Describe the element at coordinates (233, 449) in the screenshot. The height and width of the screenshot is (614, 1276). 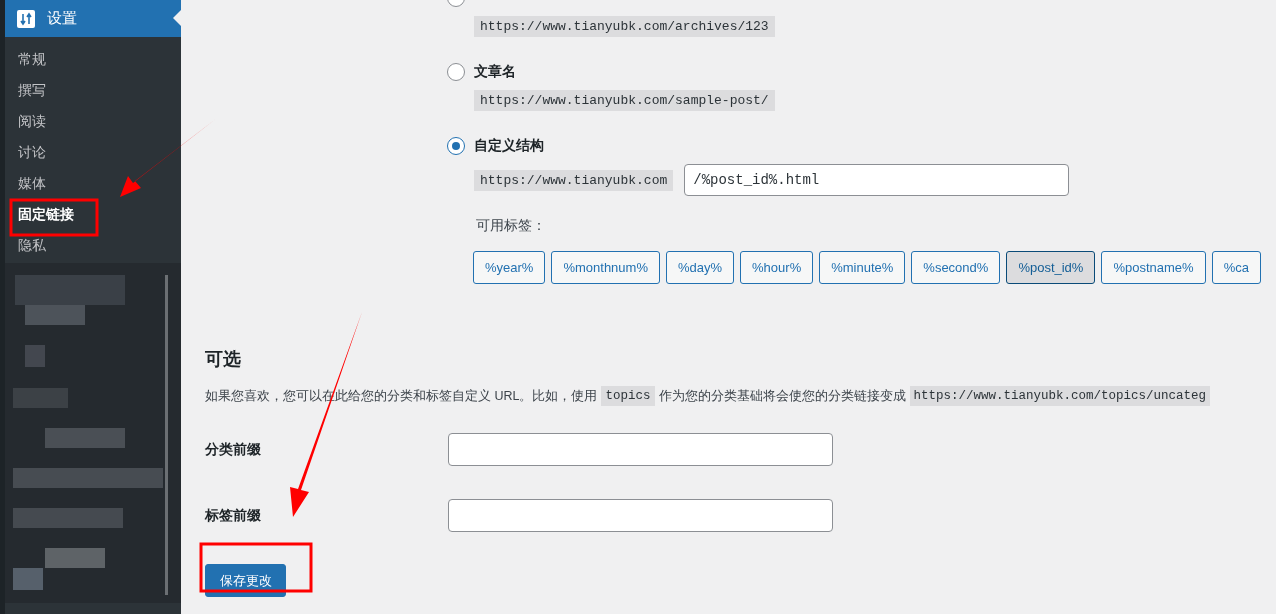
I see `field-label: 分类前缀` at that location.